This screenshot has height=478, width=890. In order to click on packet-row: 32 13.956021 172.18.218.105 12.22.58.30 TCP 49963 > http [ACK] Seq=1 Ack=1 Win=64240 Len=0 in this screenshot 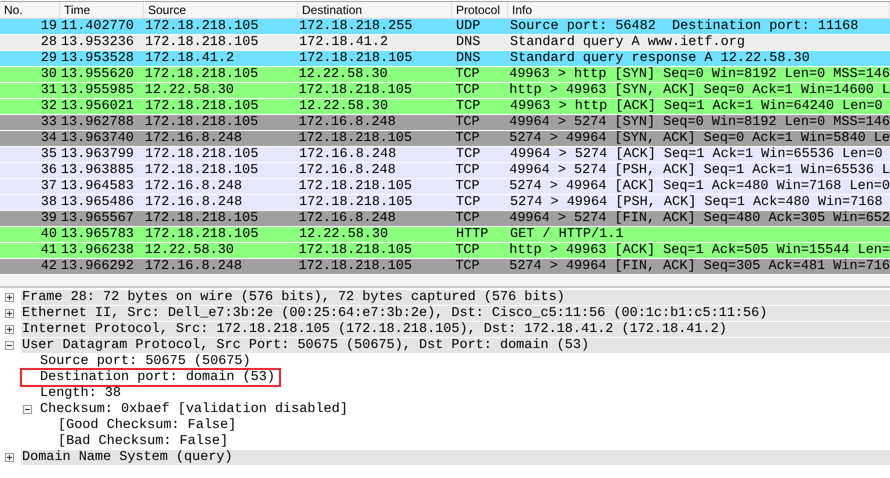, I will do `click(445, 107)`.